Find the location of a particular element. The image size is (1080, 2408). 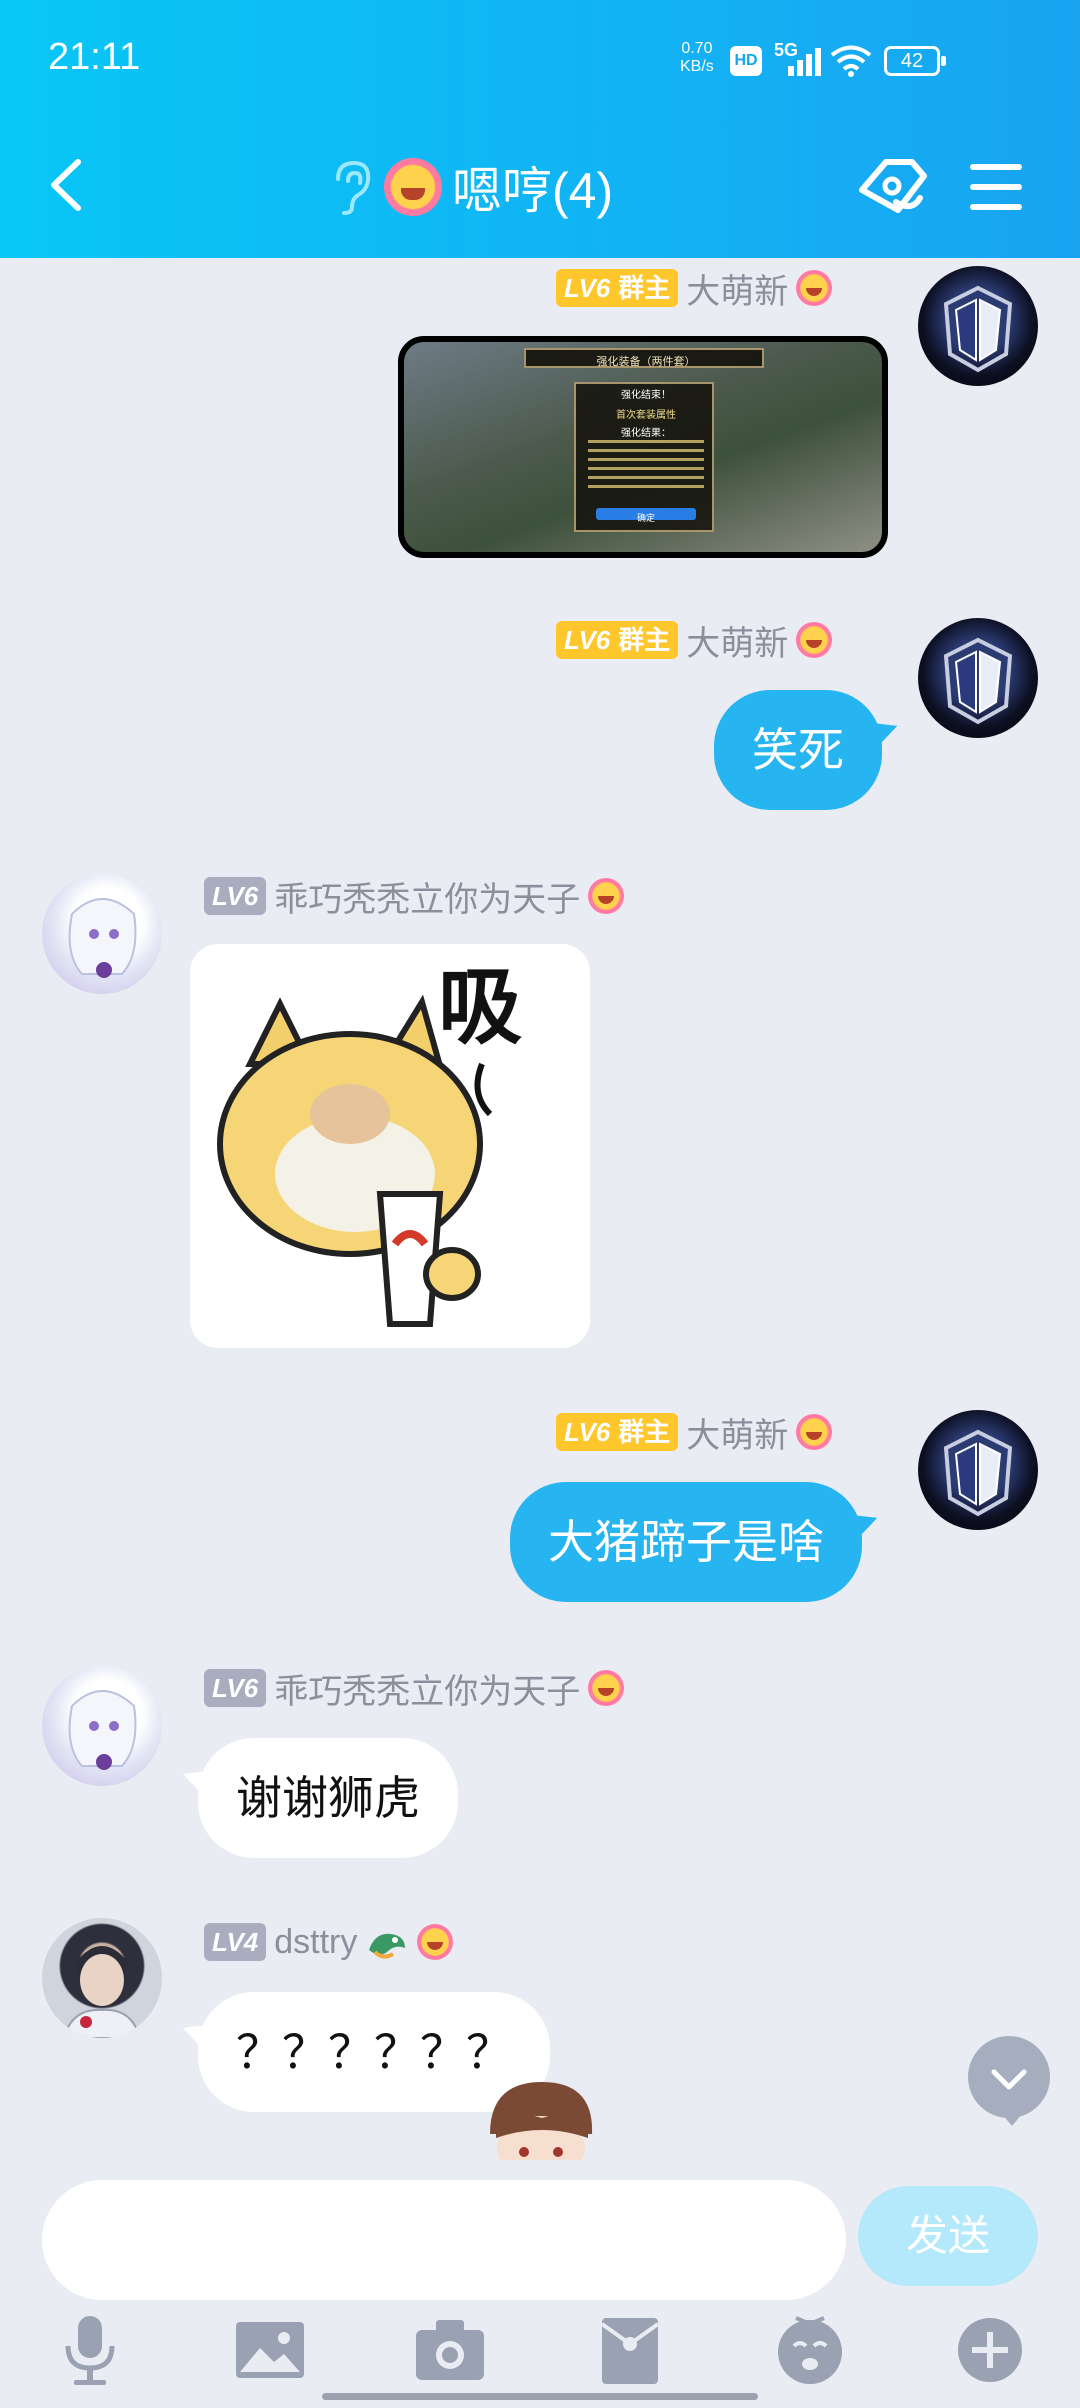

image-icon is located at coordinates (270, 2350).